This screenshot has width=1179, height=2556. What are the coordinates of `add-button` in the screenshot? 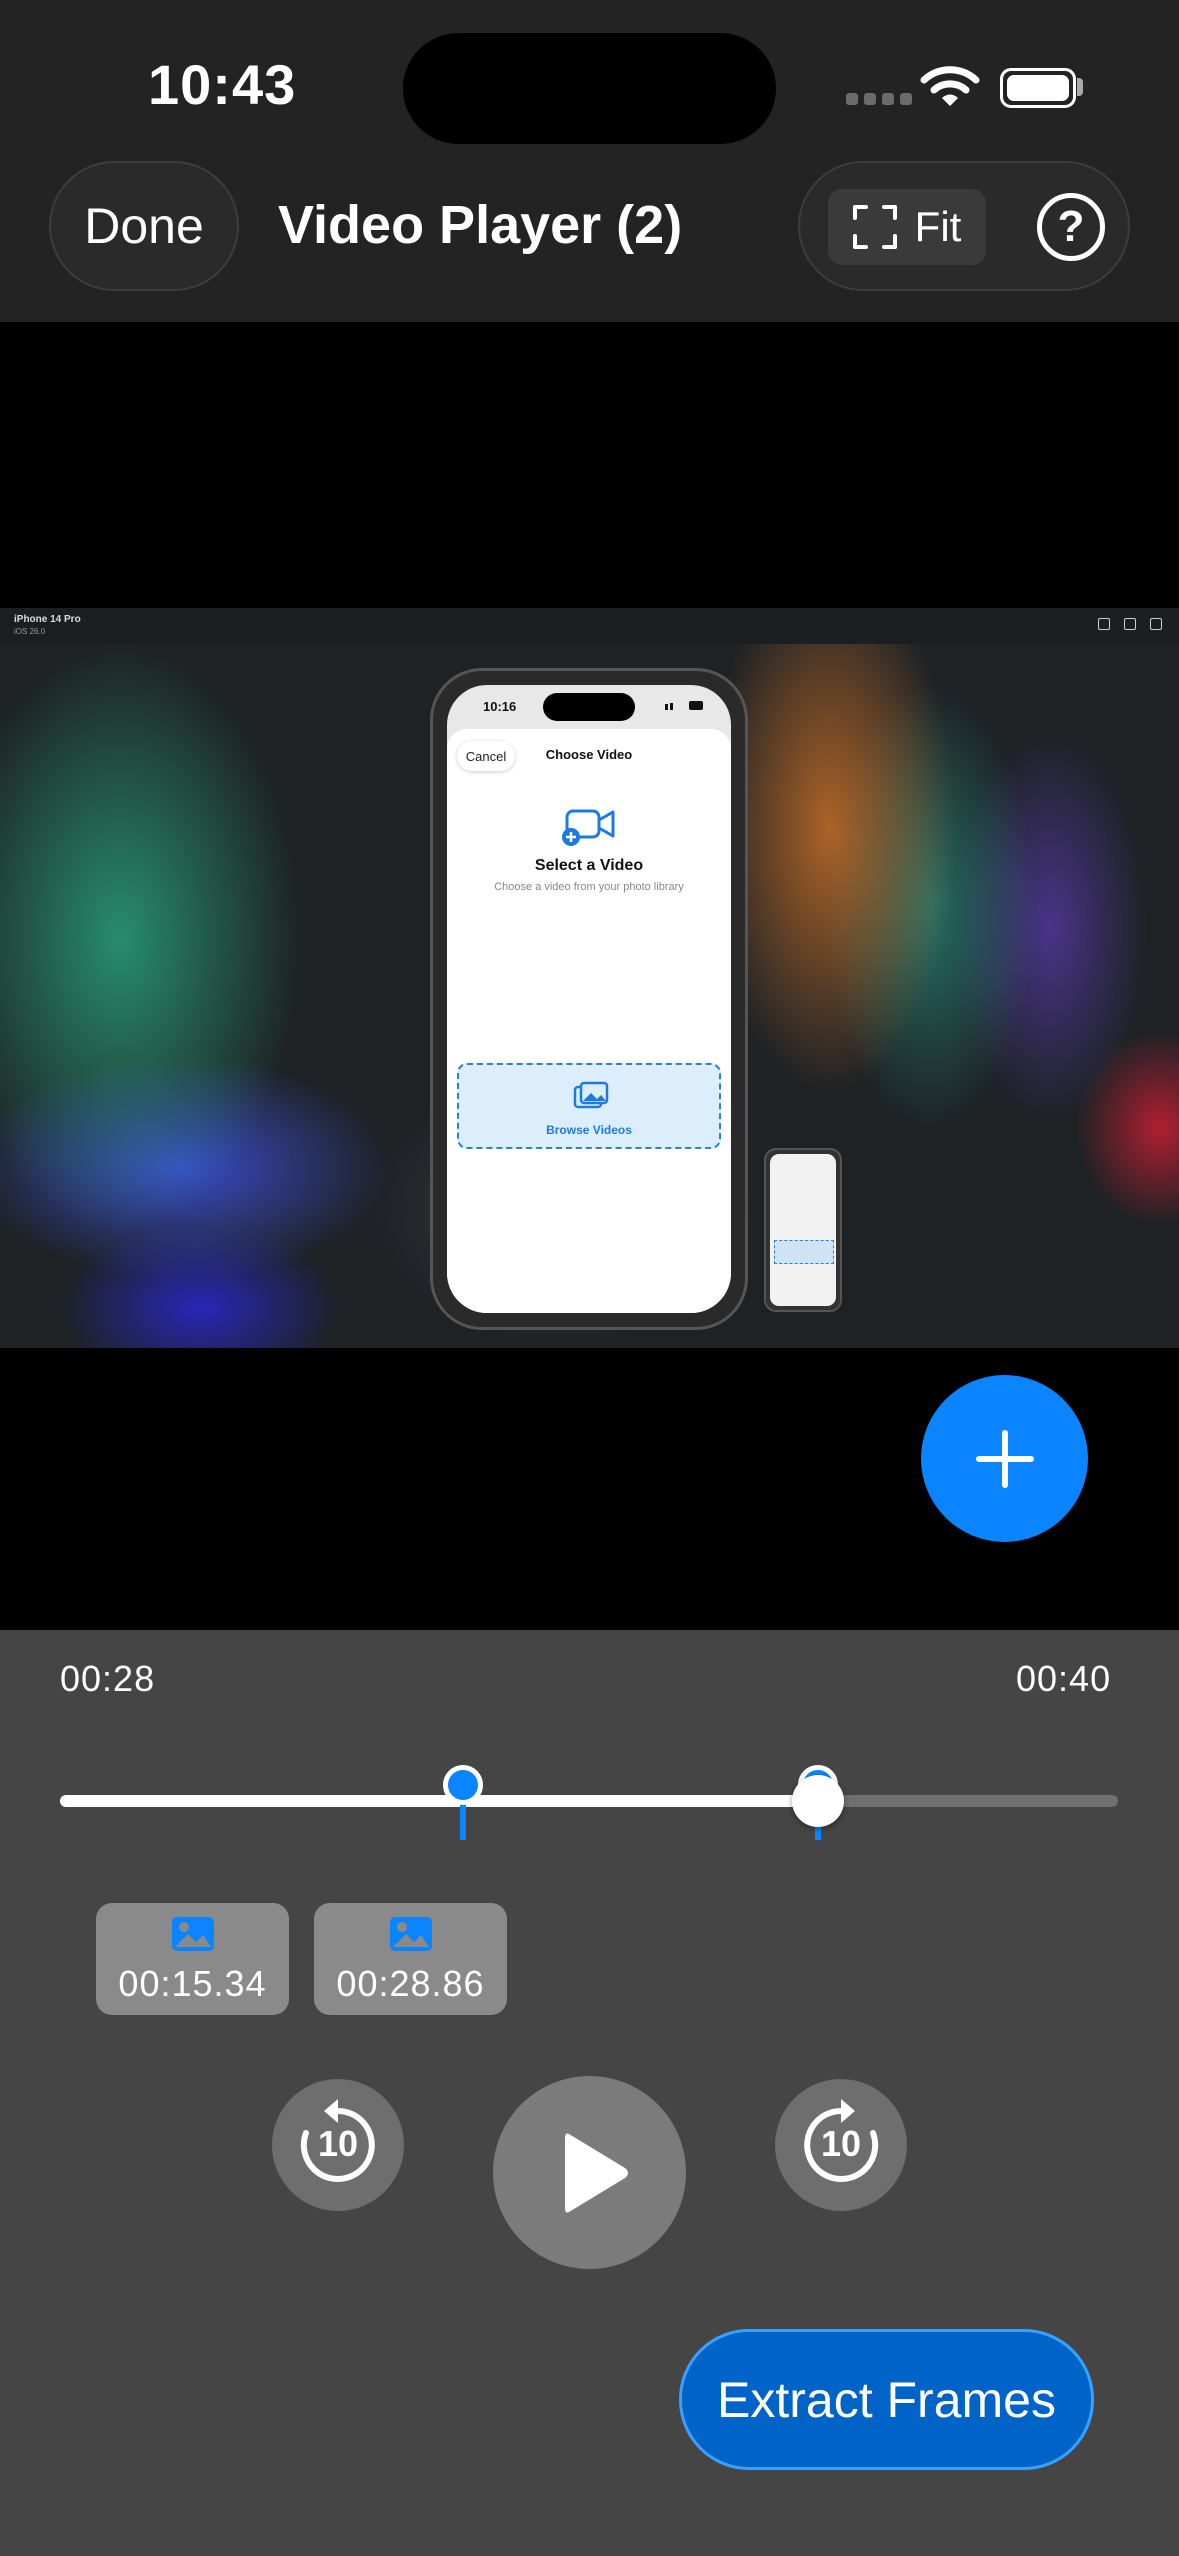 It's located at (1004, 1458).